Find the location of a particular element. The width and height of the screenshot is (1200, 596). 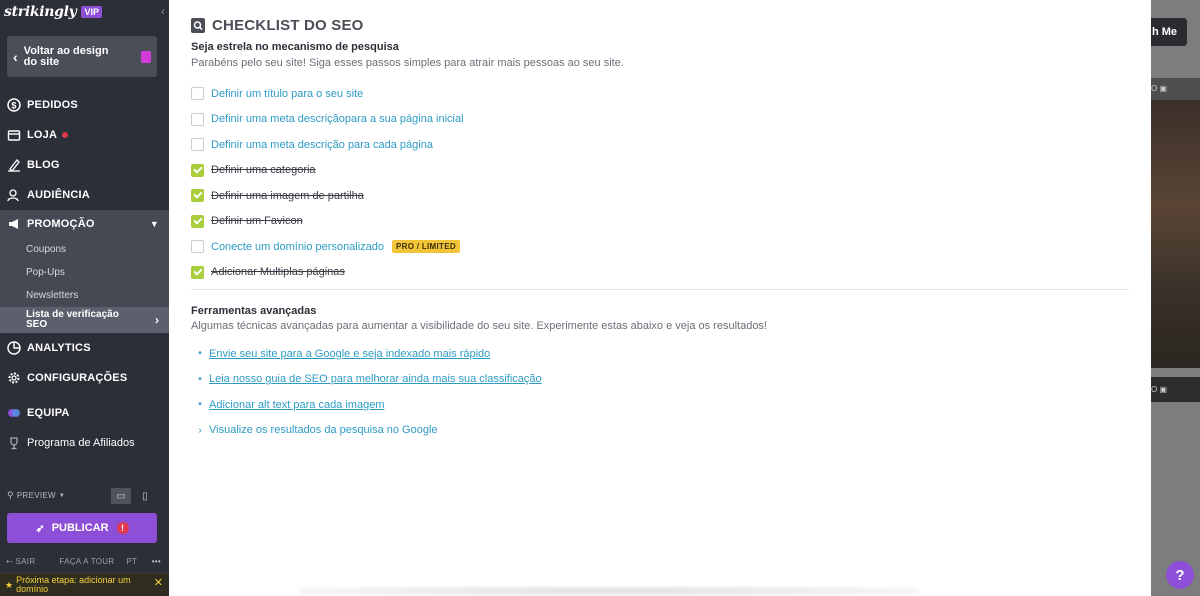

strikingly-logo: strikingly is located at coordinates (40, 12).